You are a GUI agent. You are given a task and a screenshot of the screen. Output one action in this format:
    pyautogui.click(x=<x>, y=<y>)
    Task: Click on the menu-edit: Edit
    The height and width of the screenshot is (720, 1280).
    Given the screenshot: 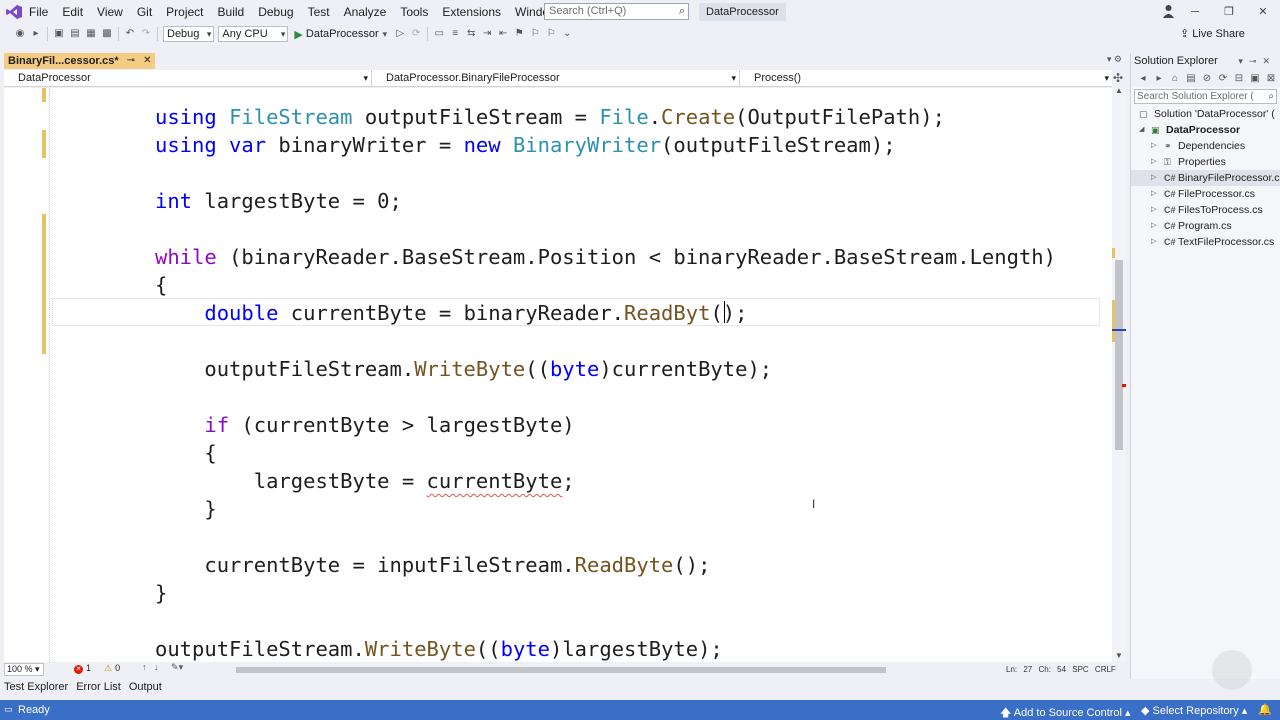 What is the action you would take?
    pyautogui.click(x=72, y=12)
    